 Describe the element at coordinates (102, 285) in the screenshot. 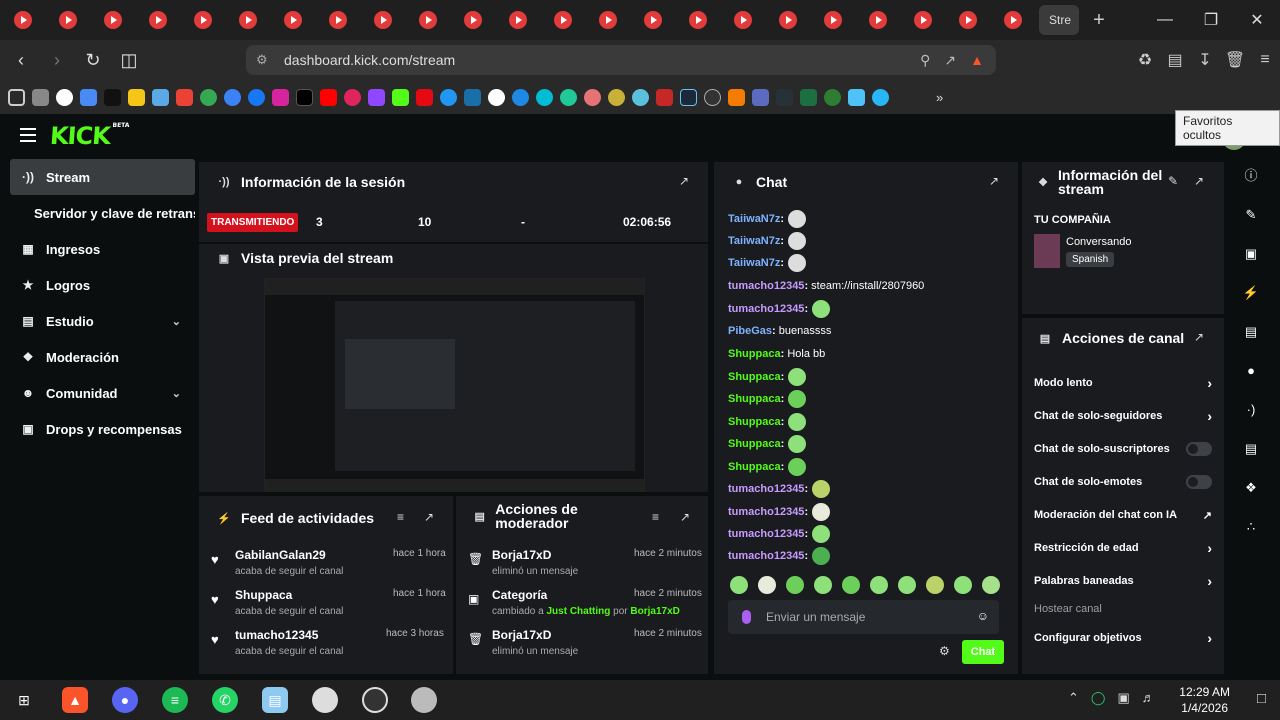

I see `sidebar-item-achievements: ★ Logros` at that location.